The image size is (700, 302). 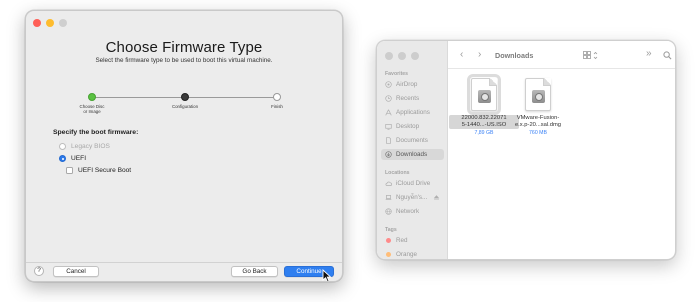 What do you see at coordinates (277, 97) in the screenshot?
I see `step-todo-indicator` at bounding box center [277, 97].